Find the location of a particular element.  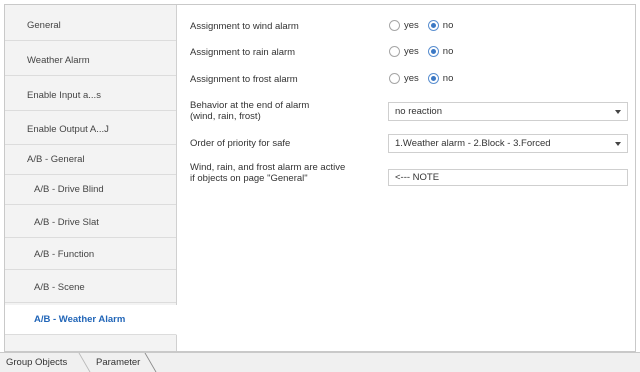

sidebar-item-label: Enable Output A...J is located at coordinates (68, 129).